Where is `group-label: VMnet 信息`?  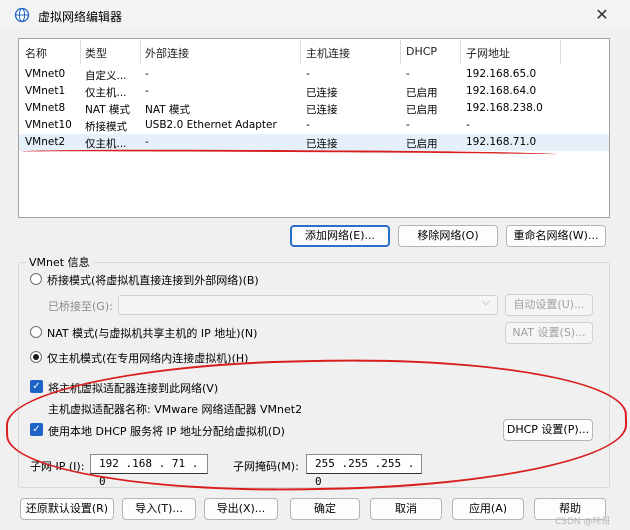 group-label: VMnet 信息 is located at coordinates (59, 262).